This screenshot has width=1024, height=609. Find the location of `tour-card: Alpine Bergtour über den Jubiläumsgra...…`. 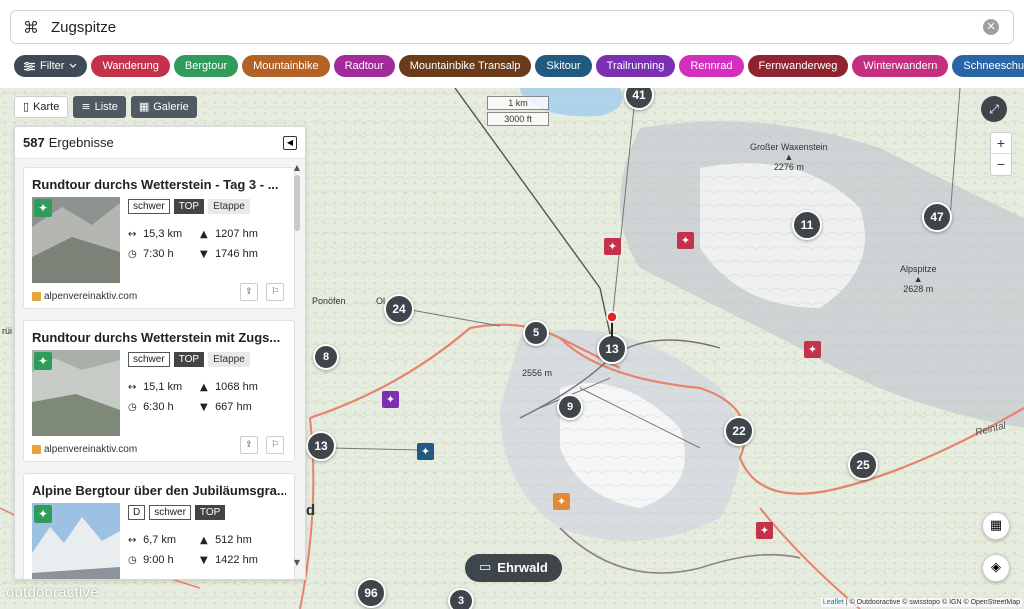

tour-card: Alpine Bergtour über den Jubiläumsgra...… is located at coordinates (159, 526).